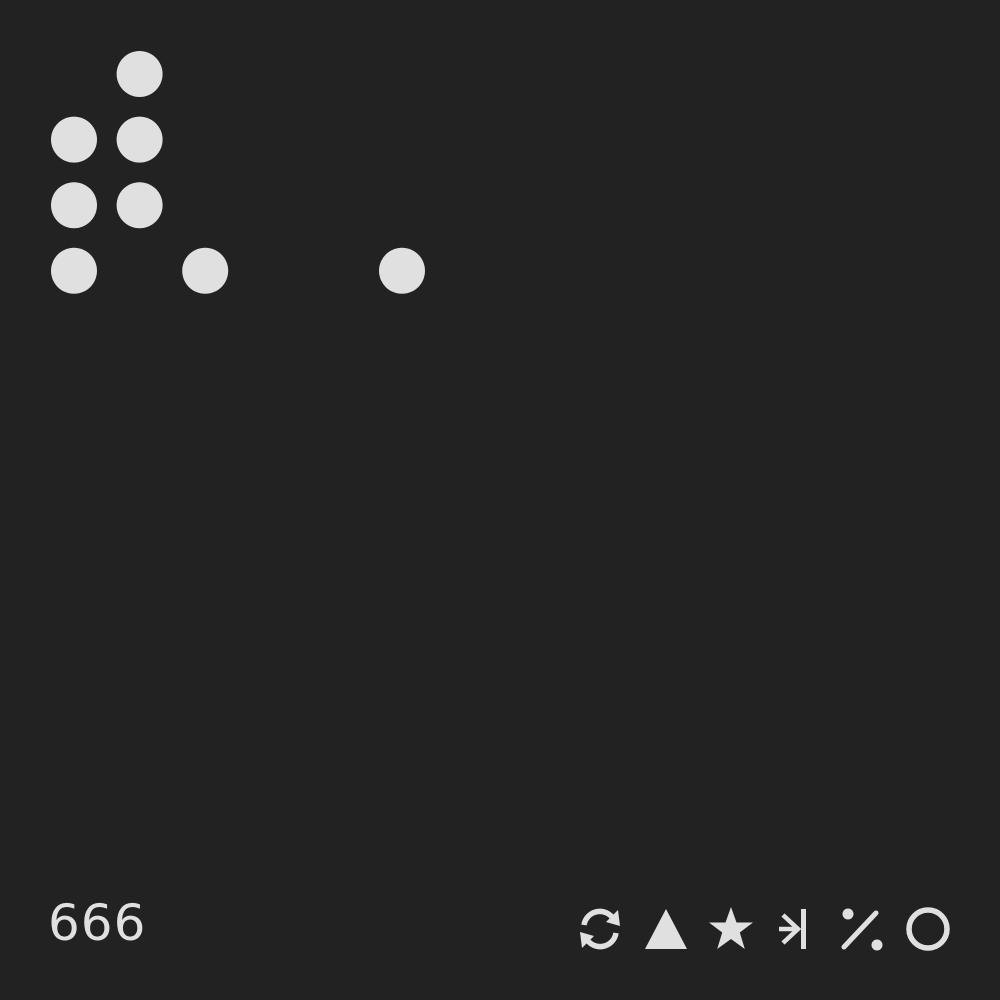 This screenshot has height=1000, width=1000. I want to click on percent-icon, so click(862, 929).